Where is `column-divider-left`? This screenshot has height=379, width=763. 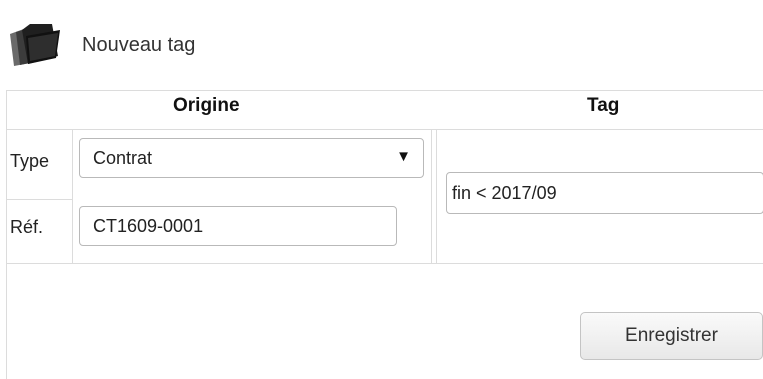 column-divider-left is located at coordinates (431, 196).